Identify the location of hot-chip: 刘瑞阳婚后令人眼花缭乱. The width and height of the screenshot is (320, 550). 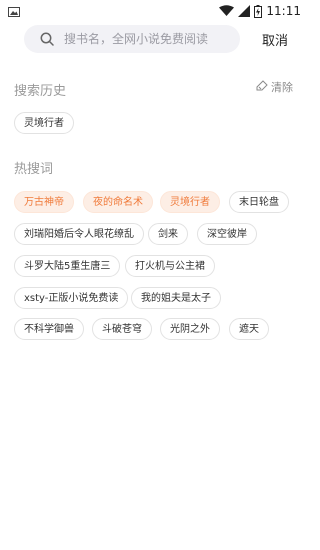
(79, 234).